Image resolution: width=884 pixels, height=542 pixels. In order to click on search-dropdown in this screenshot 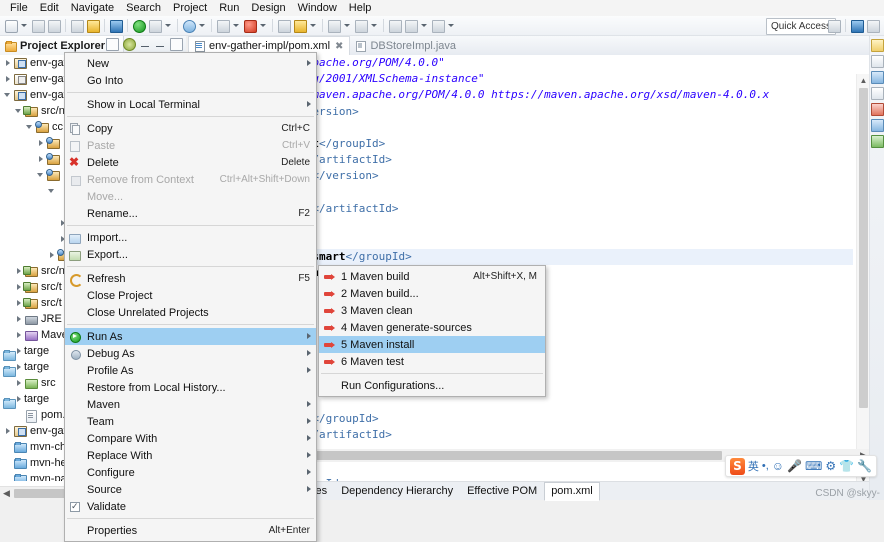, I will do `click(201, 25)`.